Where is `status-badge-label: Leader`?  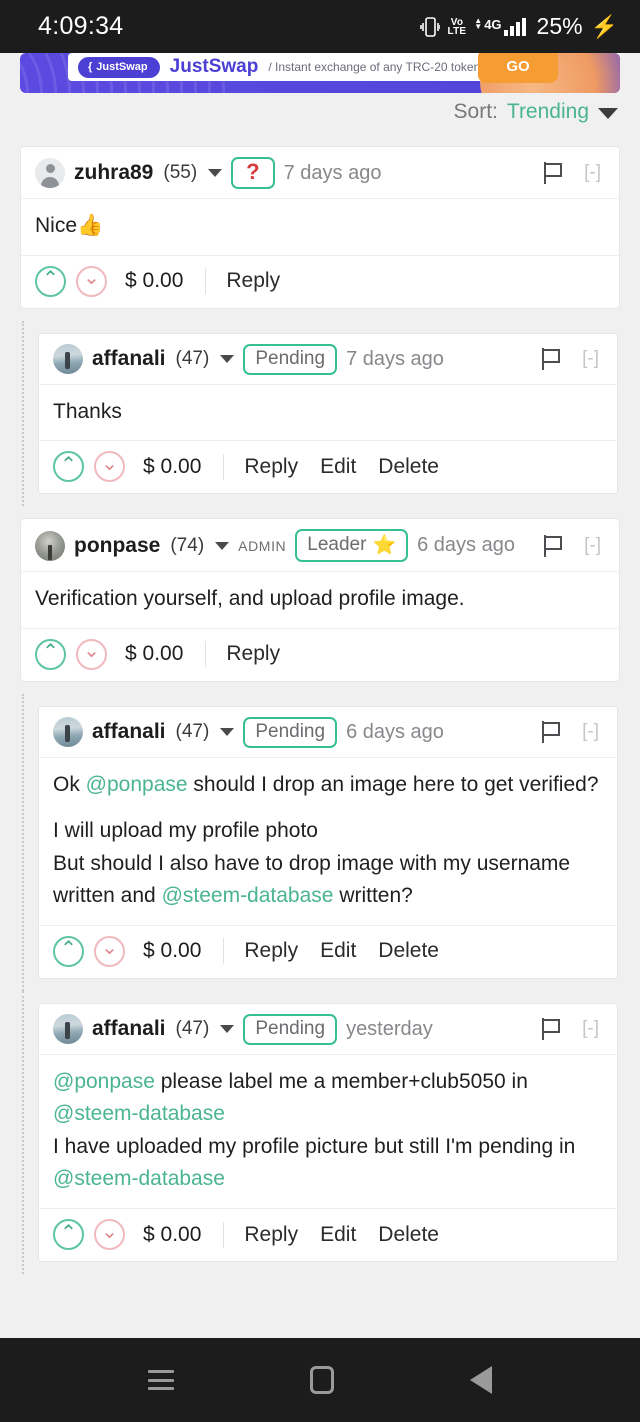 status-badge-label: Leader is located at coordinates (337, 545).